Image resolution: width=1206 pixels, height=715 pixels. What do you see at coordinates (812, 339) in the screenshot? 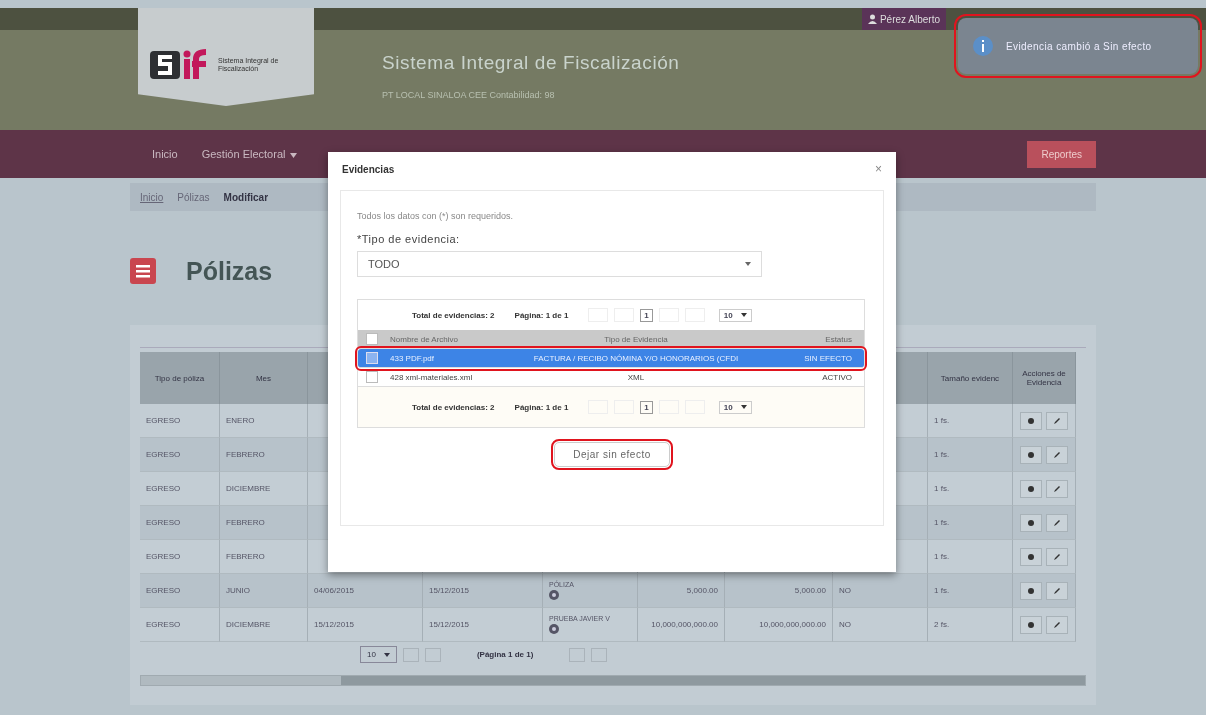
I see `column-header: Estatus` at bounding box center [812, 339].